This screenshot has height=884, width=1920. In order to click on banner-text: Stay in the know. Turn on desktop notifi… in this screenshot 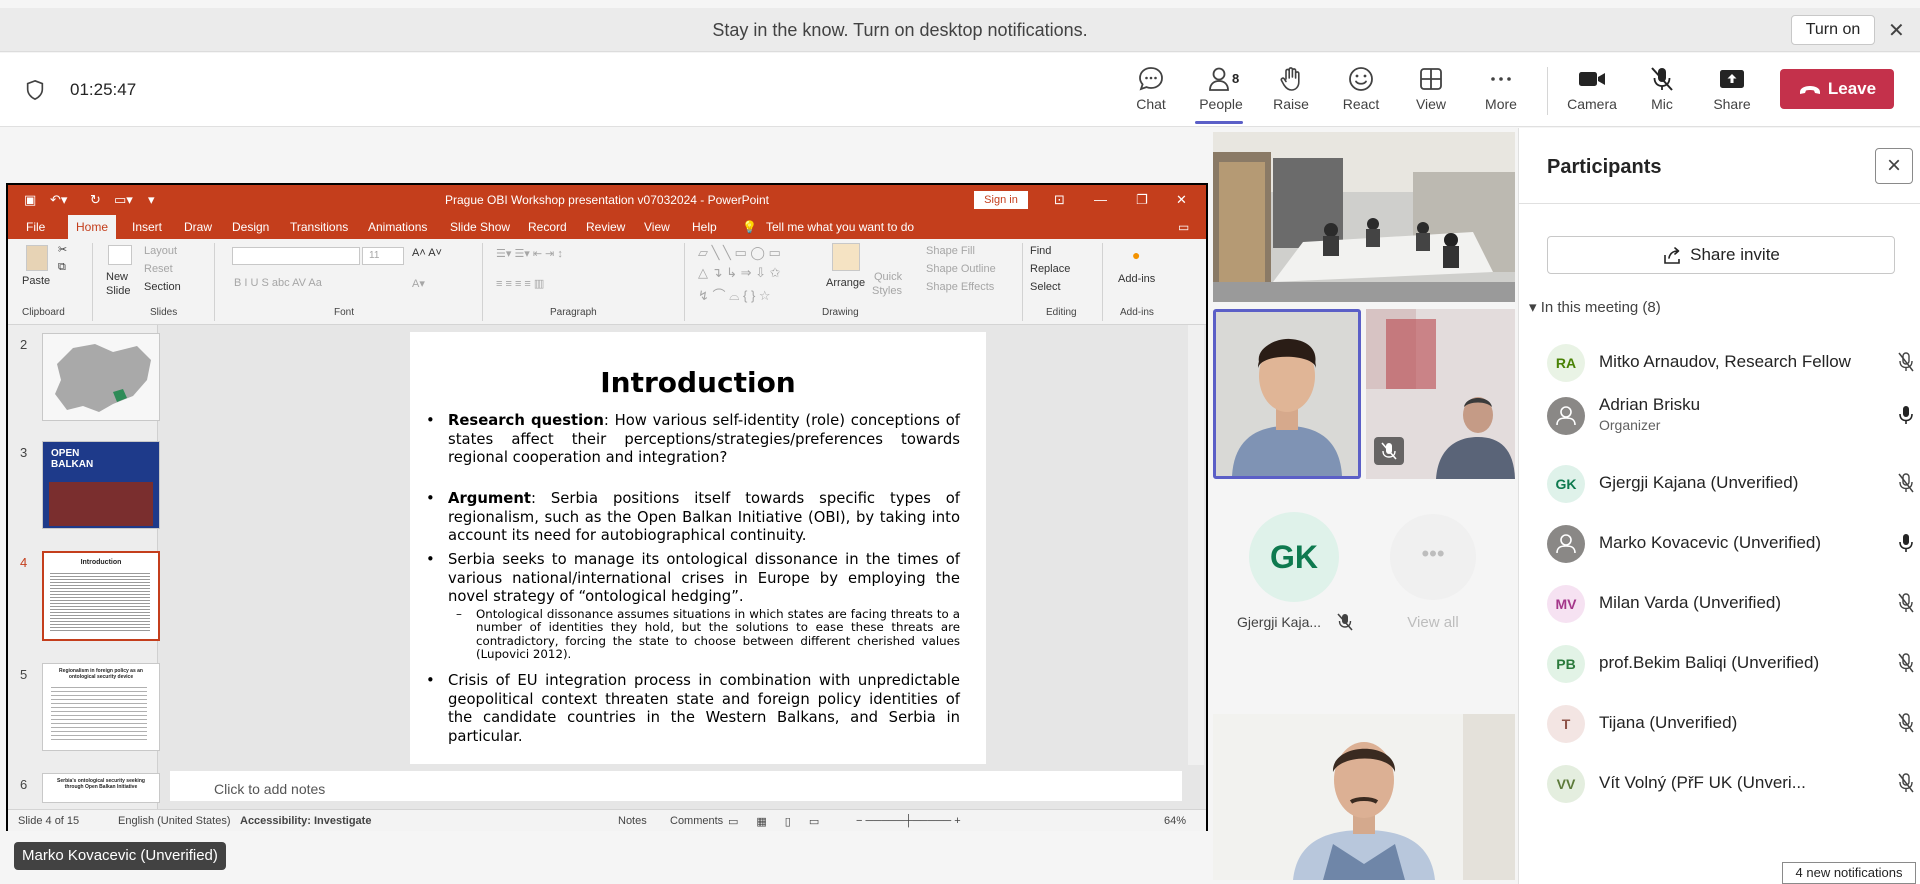, I will do `click(900, 30)`.